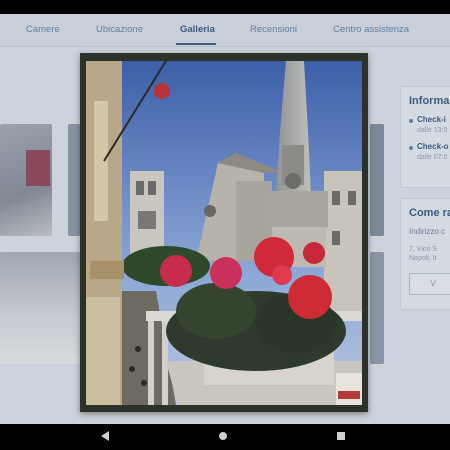 Image resolution: width=450 pixels, height=450 pixels. I want to click on tab-recensioni: Recensioni, so click(273, 29).